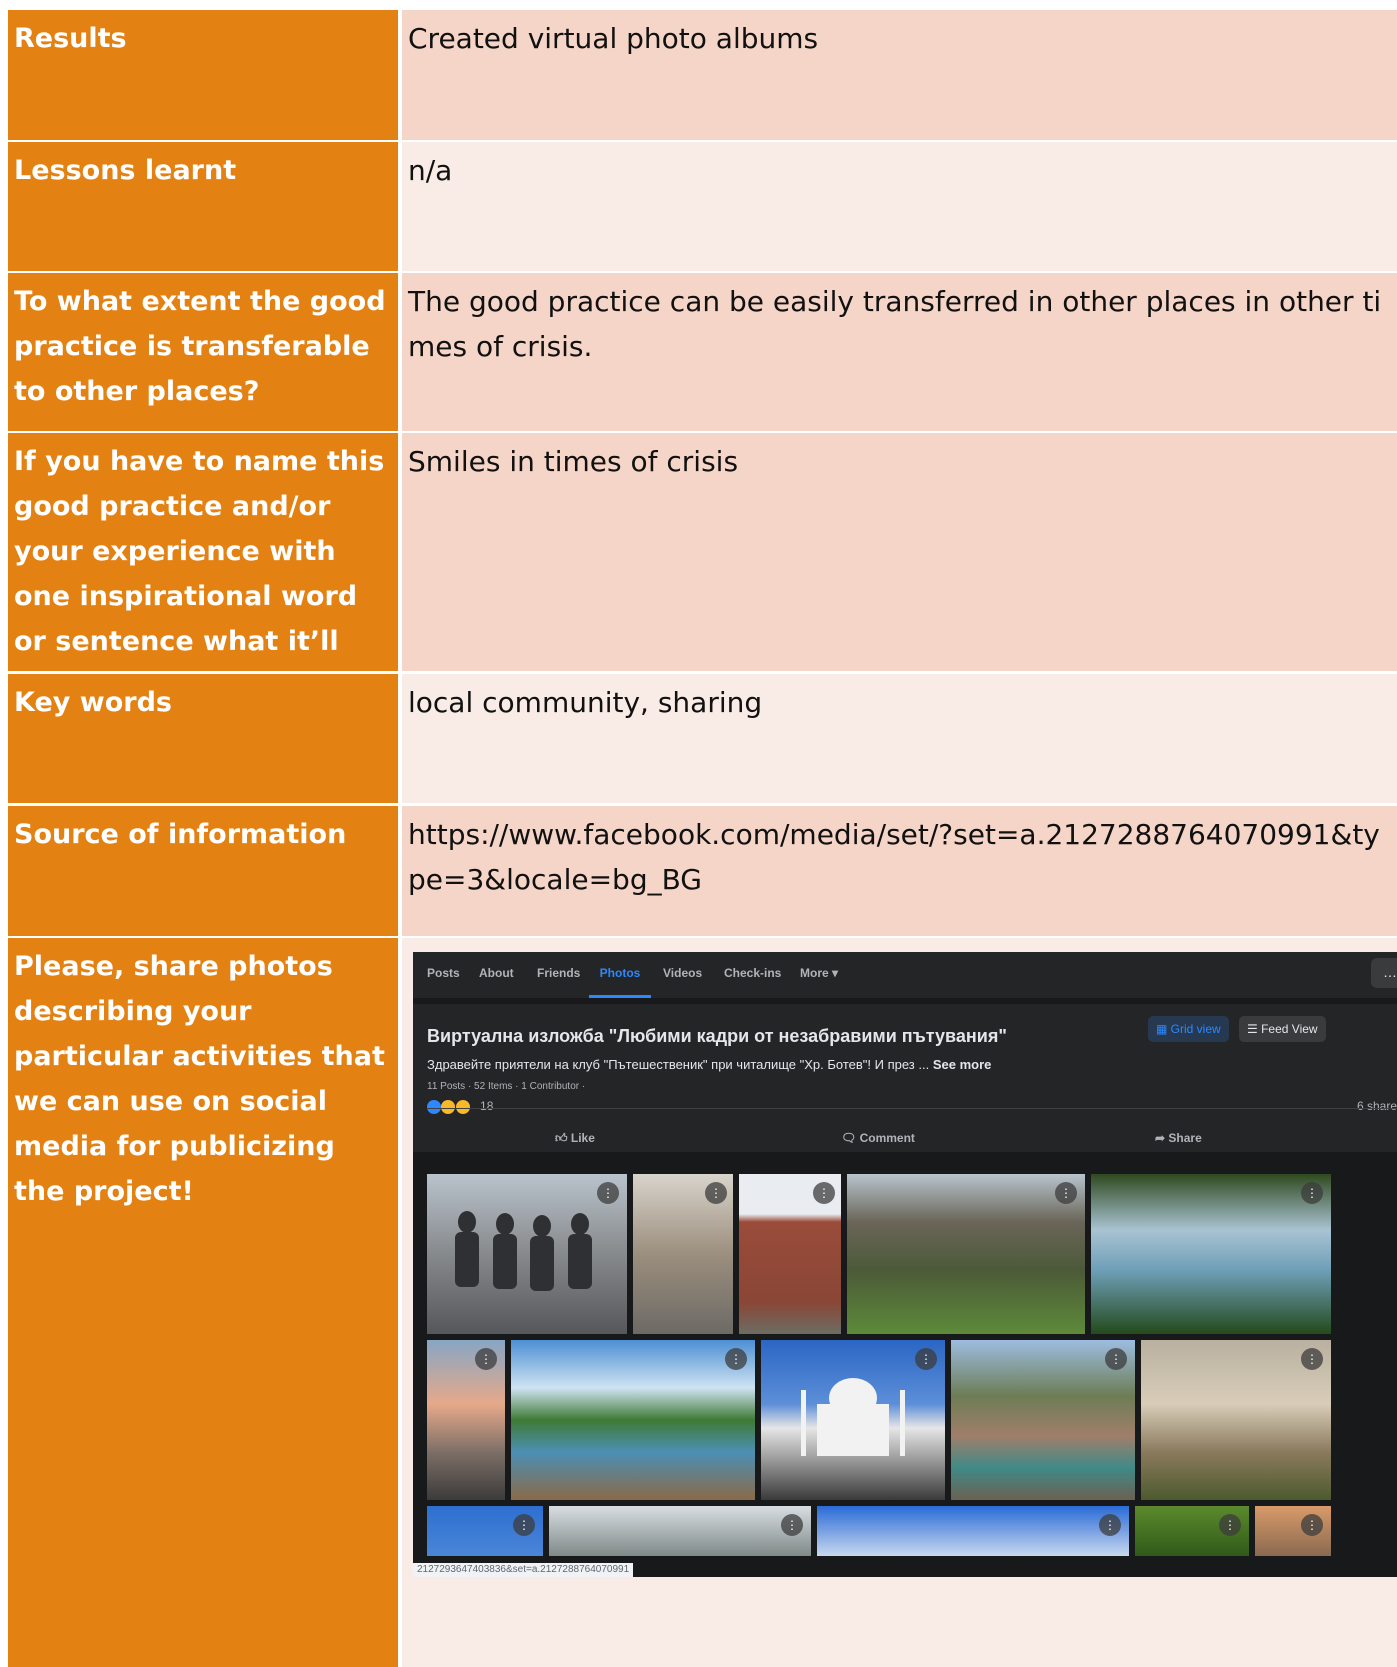 This screenshot has width=1397, height=1667. Describe the element at coordinates (1293, 1531) in the screenshot. I see `photo-sunset: ⋮` at that location.